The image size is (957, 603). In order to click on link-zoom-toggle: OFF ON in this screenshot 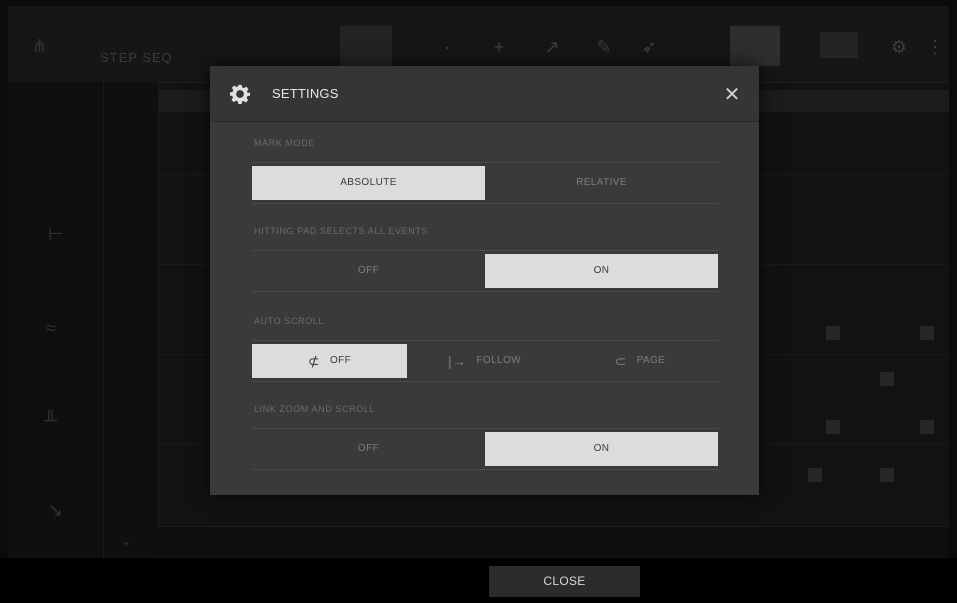, I will do `click(485, 449)`.